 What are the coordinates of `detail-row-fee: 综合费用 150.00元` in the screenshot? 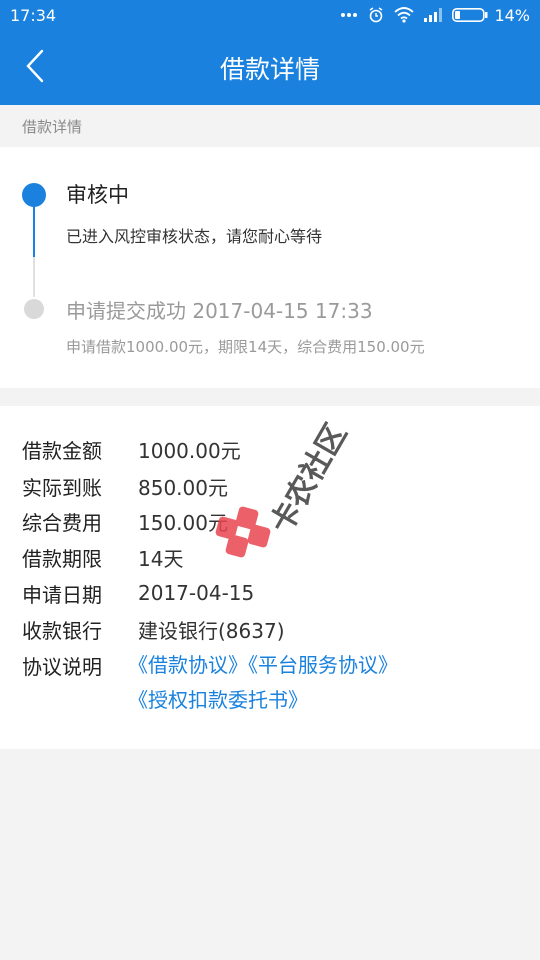 It's located at (125, 521).